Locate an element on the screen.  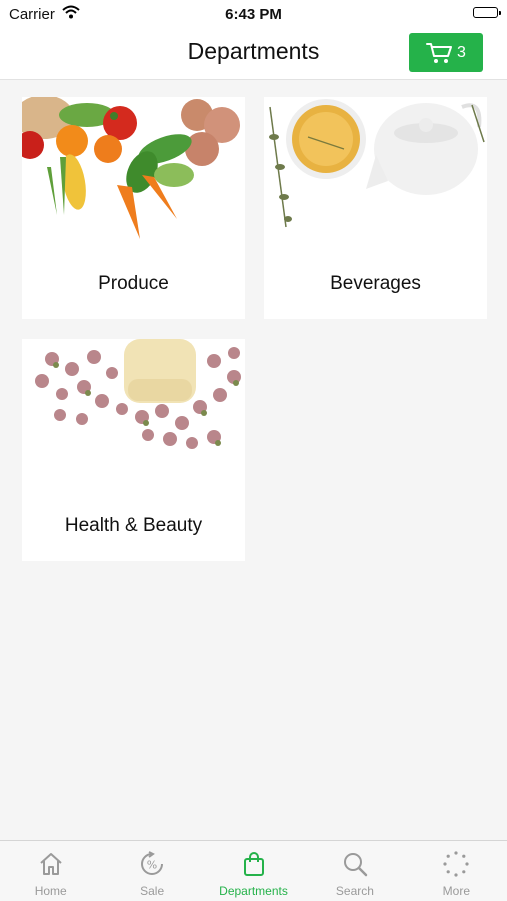
cart-icon is located at coordinates (439, 52).